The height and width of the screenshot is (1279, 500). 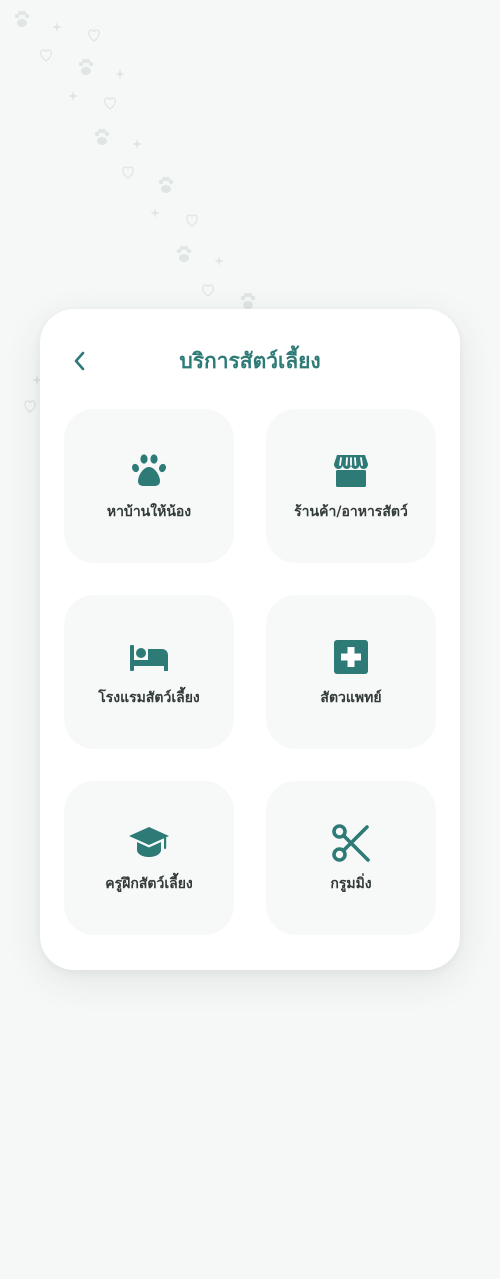 I want to click on page-title: บริการสัตว์เลี้ยง, so click(x=250, y=361).